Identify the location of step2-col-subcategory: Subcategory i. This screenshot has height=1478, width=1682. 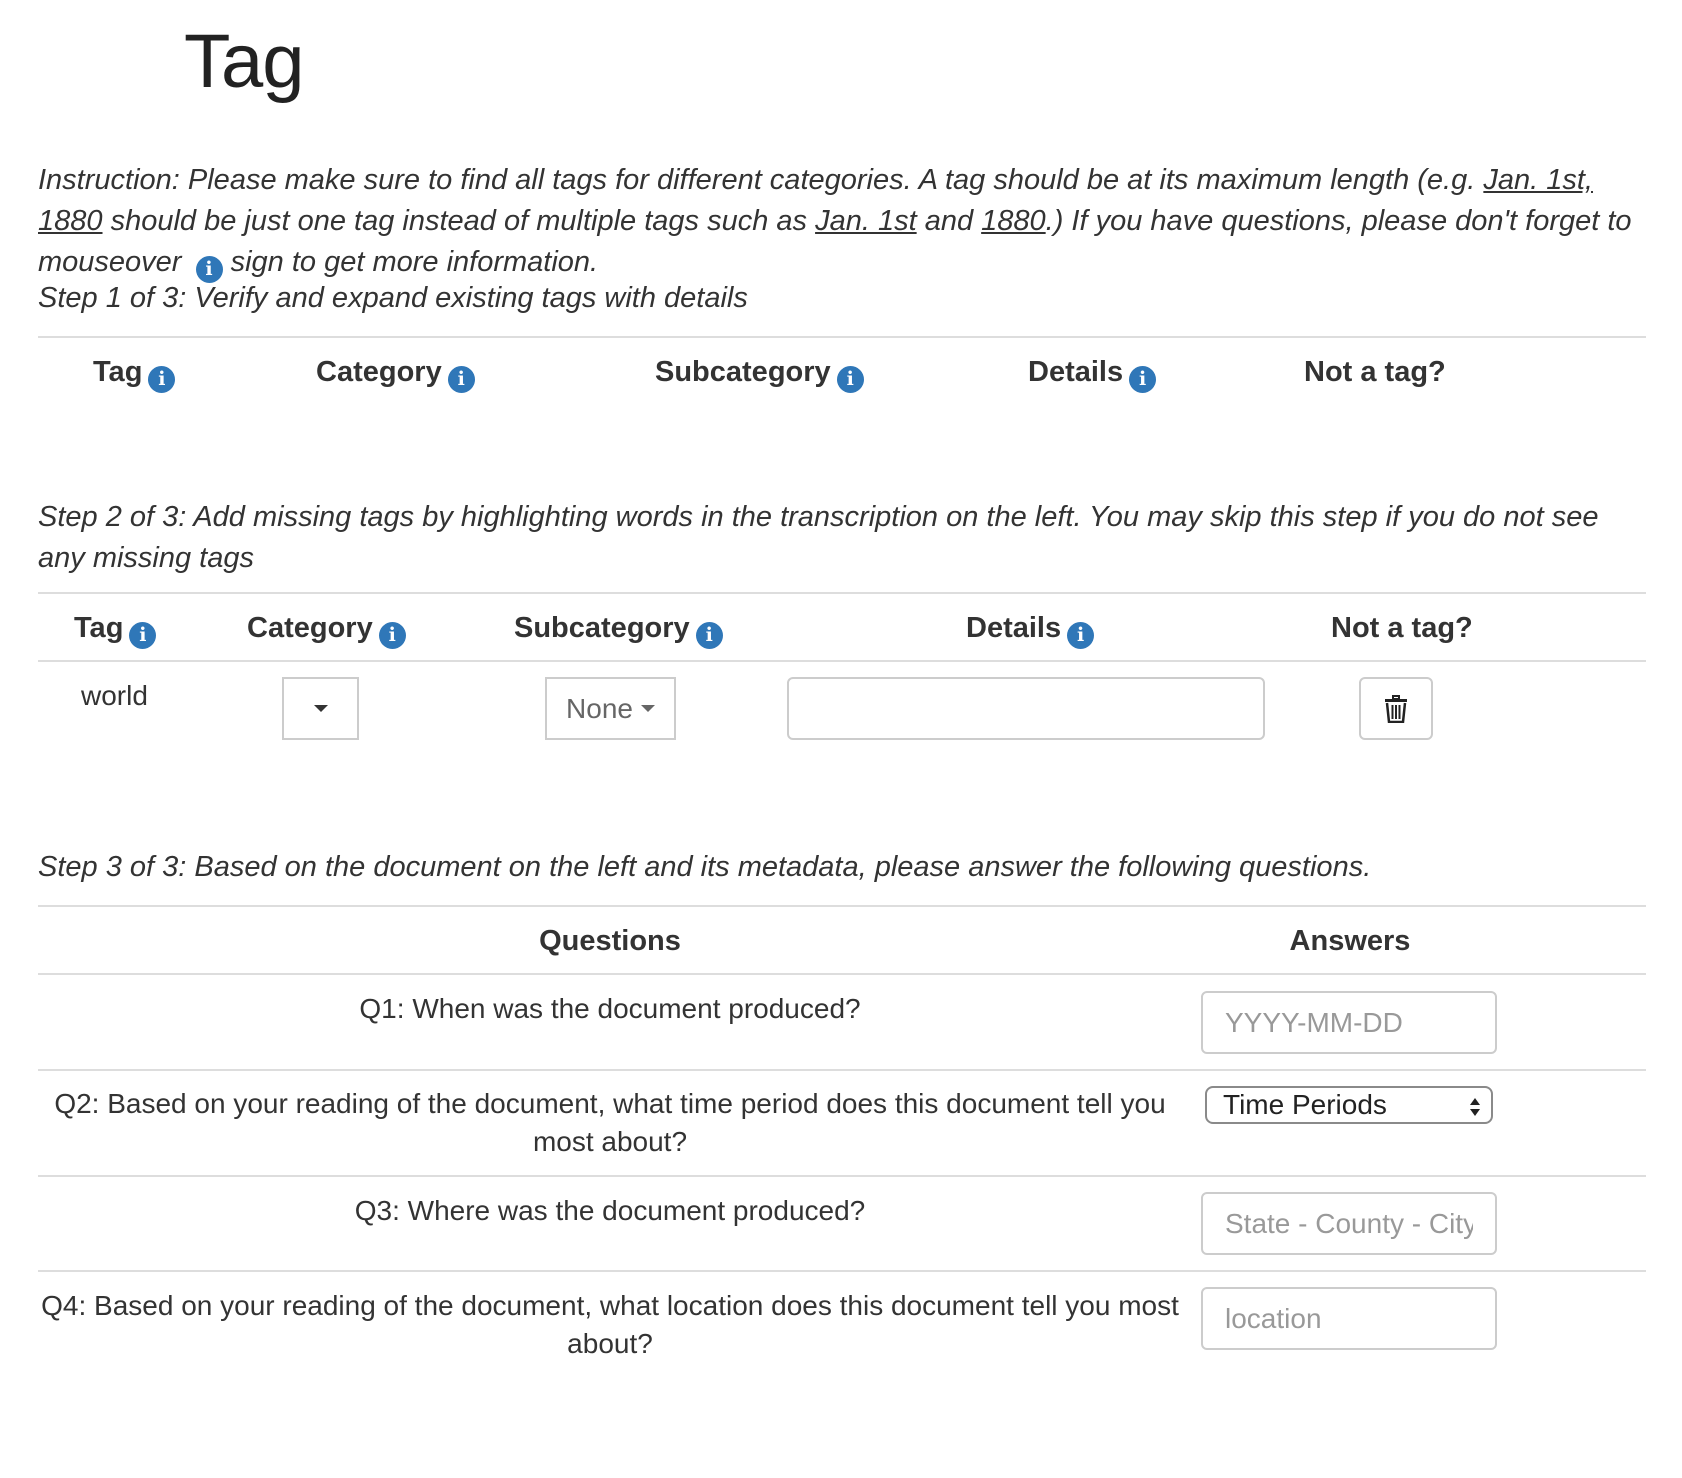
(618, 629).